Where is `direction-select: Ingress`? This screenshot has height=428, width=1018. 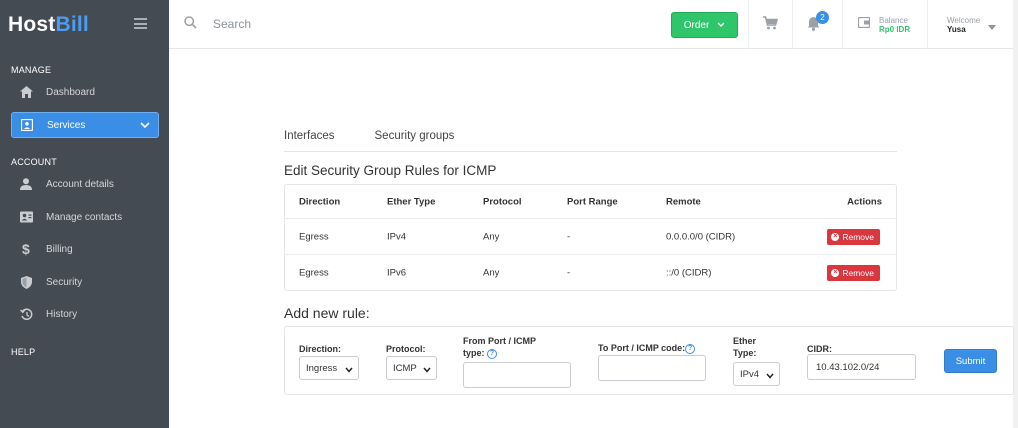 direction-select: Ingress is located at coordinates (329, 368).